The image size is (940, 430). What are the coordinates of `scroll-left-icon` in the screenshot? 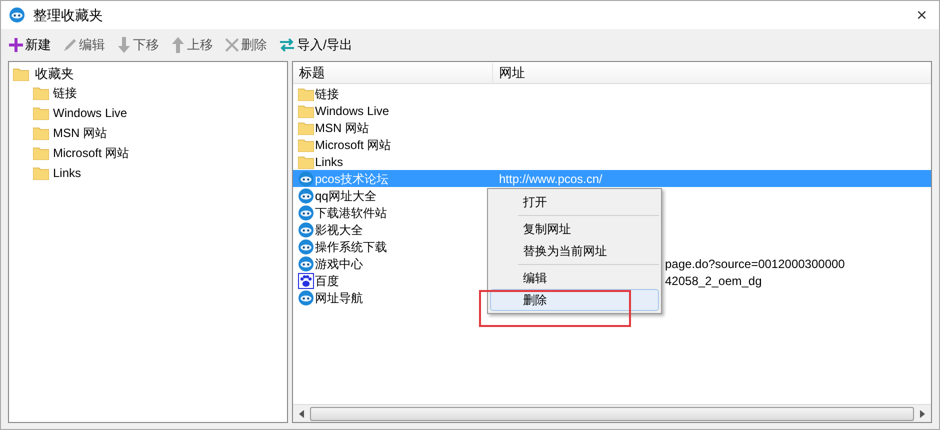 It's located at (301, 414).